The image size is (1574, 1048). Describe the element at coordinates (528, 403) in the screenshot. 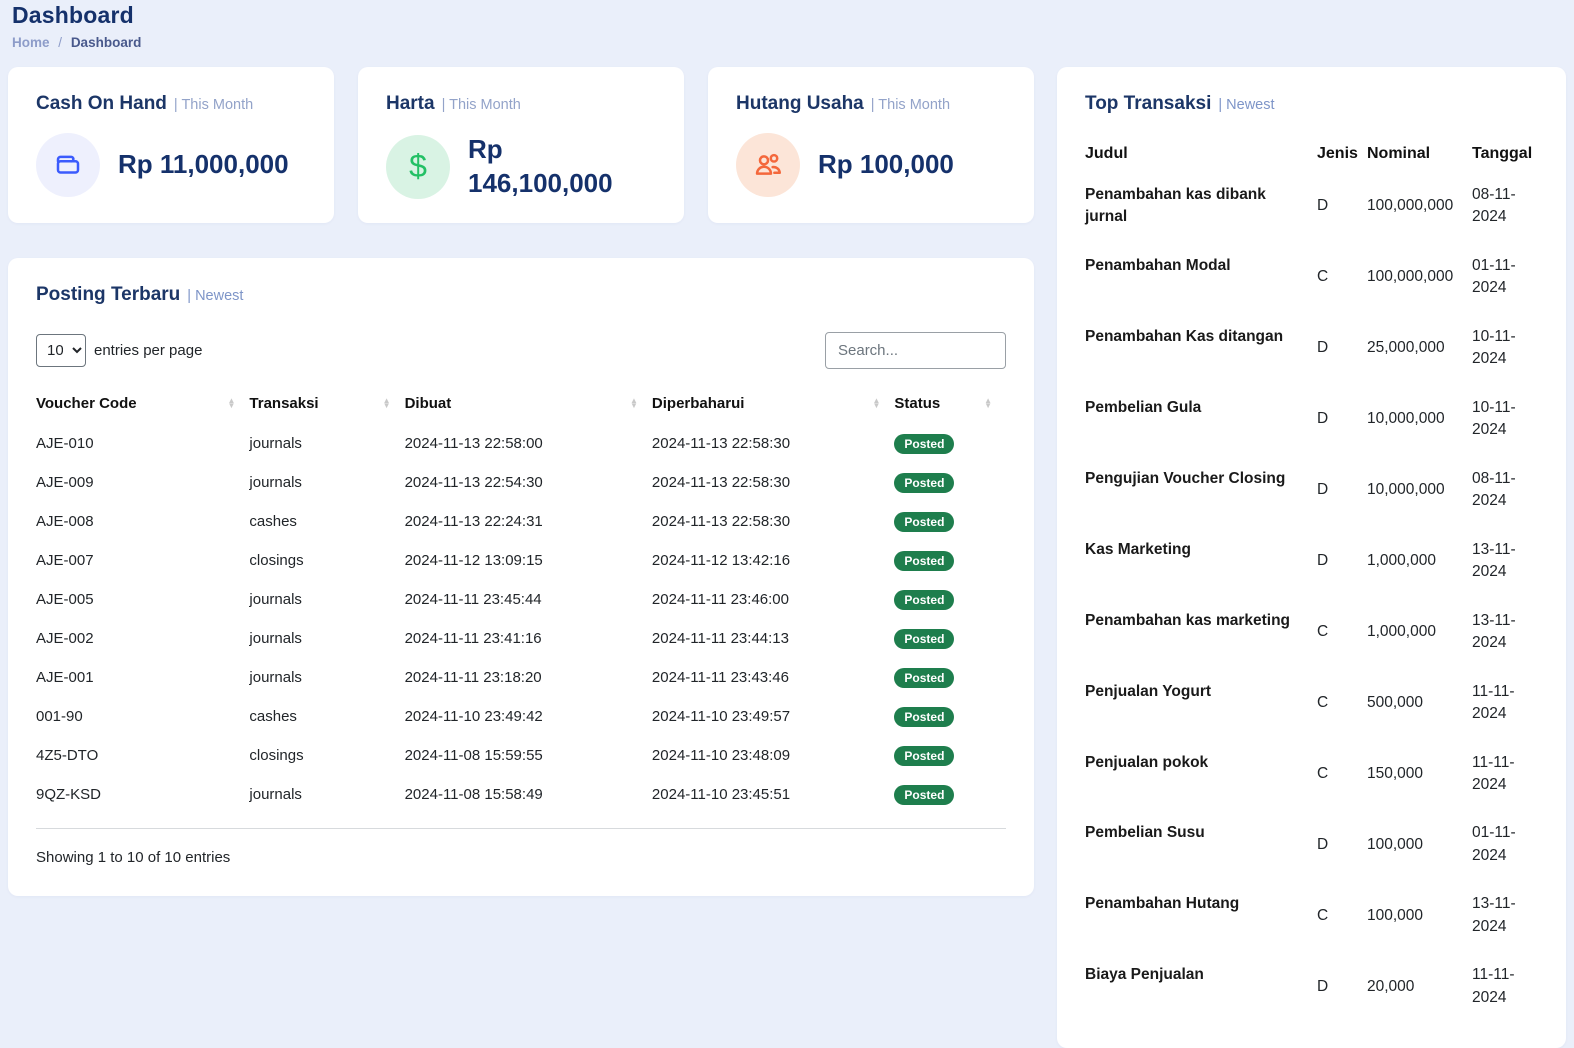

I see `column-header-dibuat: Dibuat ▲ ▼` at that location.